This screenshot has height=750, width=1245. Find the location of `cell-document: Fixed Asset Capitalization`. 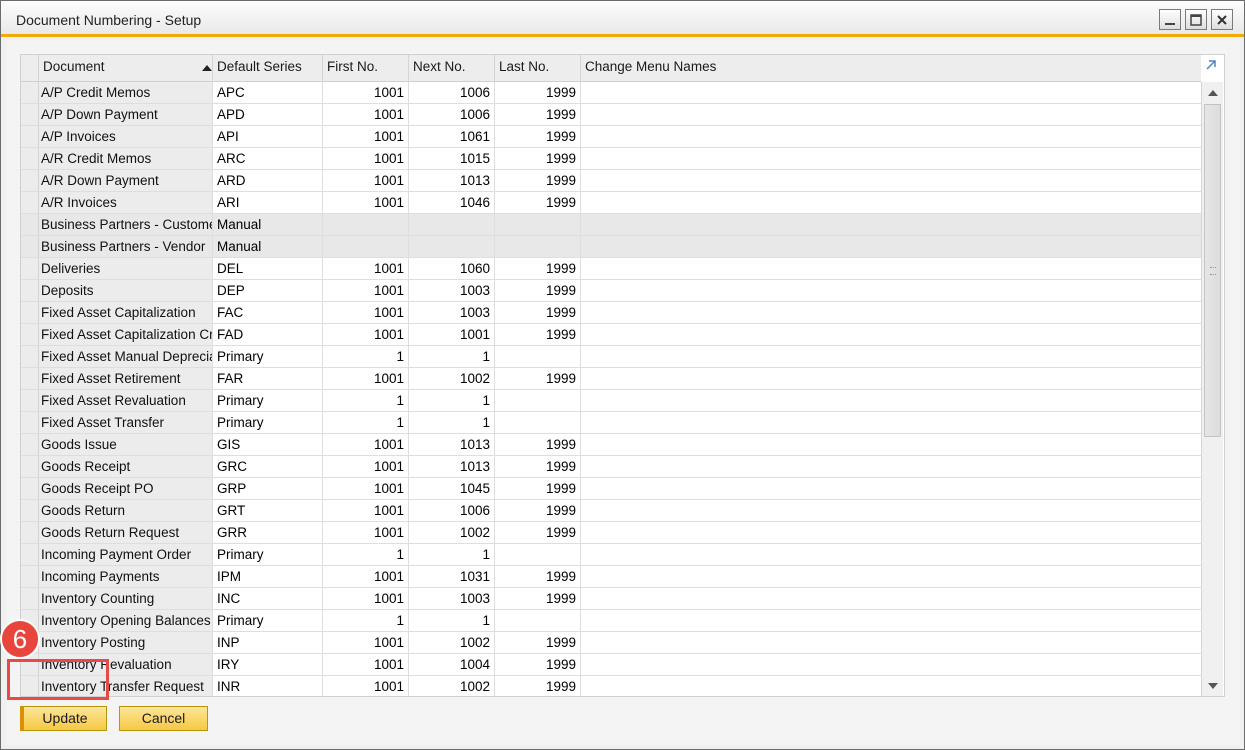

cell-document: Fixed Asset Capitalization is located at coordinates (126, 312).